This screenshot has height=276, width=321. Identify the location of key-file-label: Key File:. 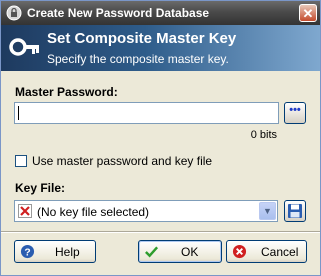
(40, 188).